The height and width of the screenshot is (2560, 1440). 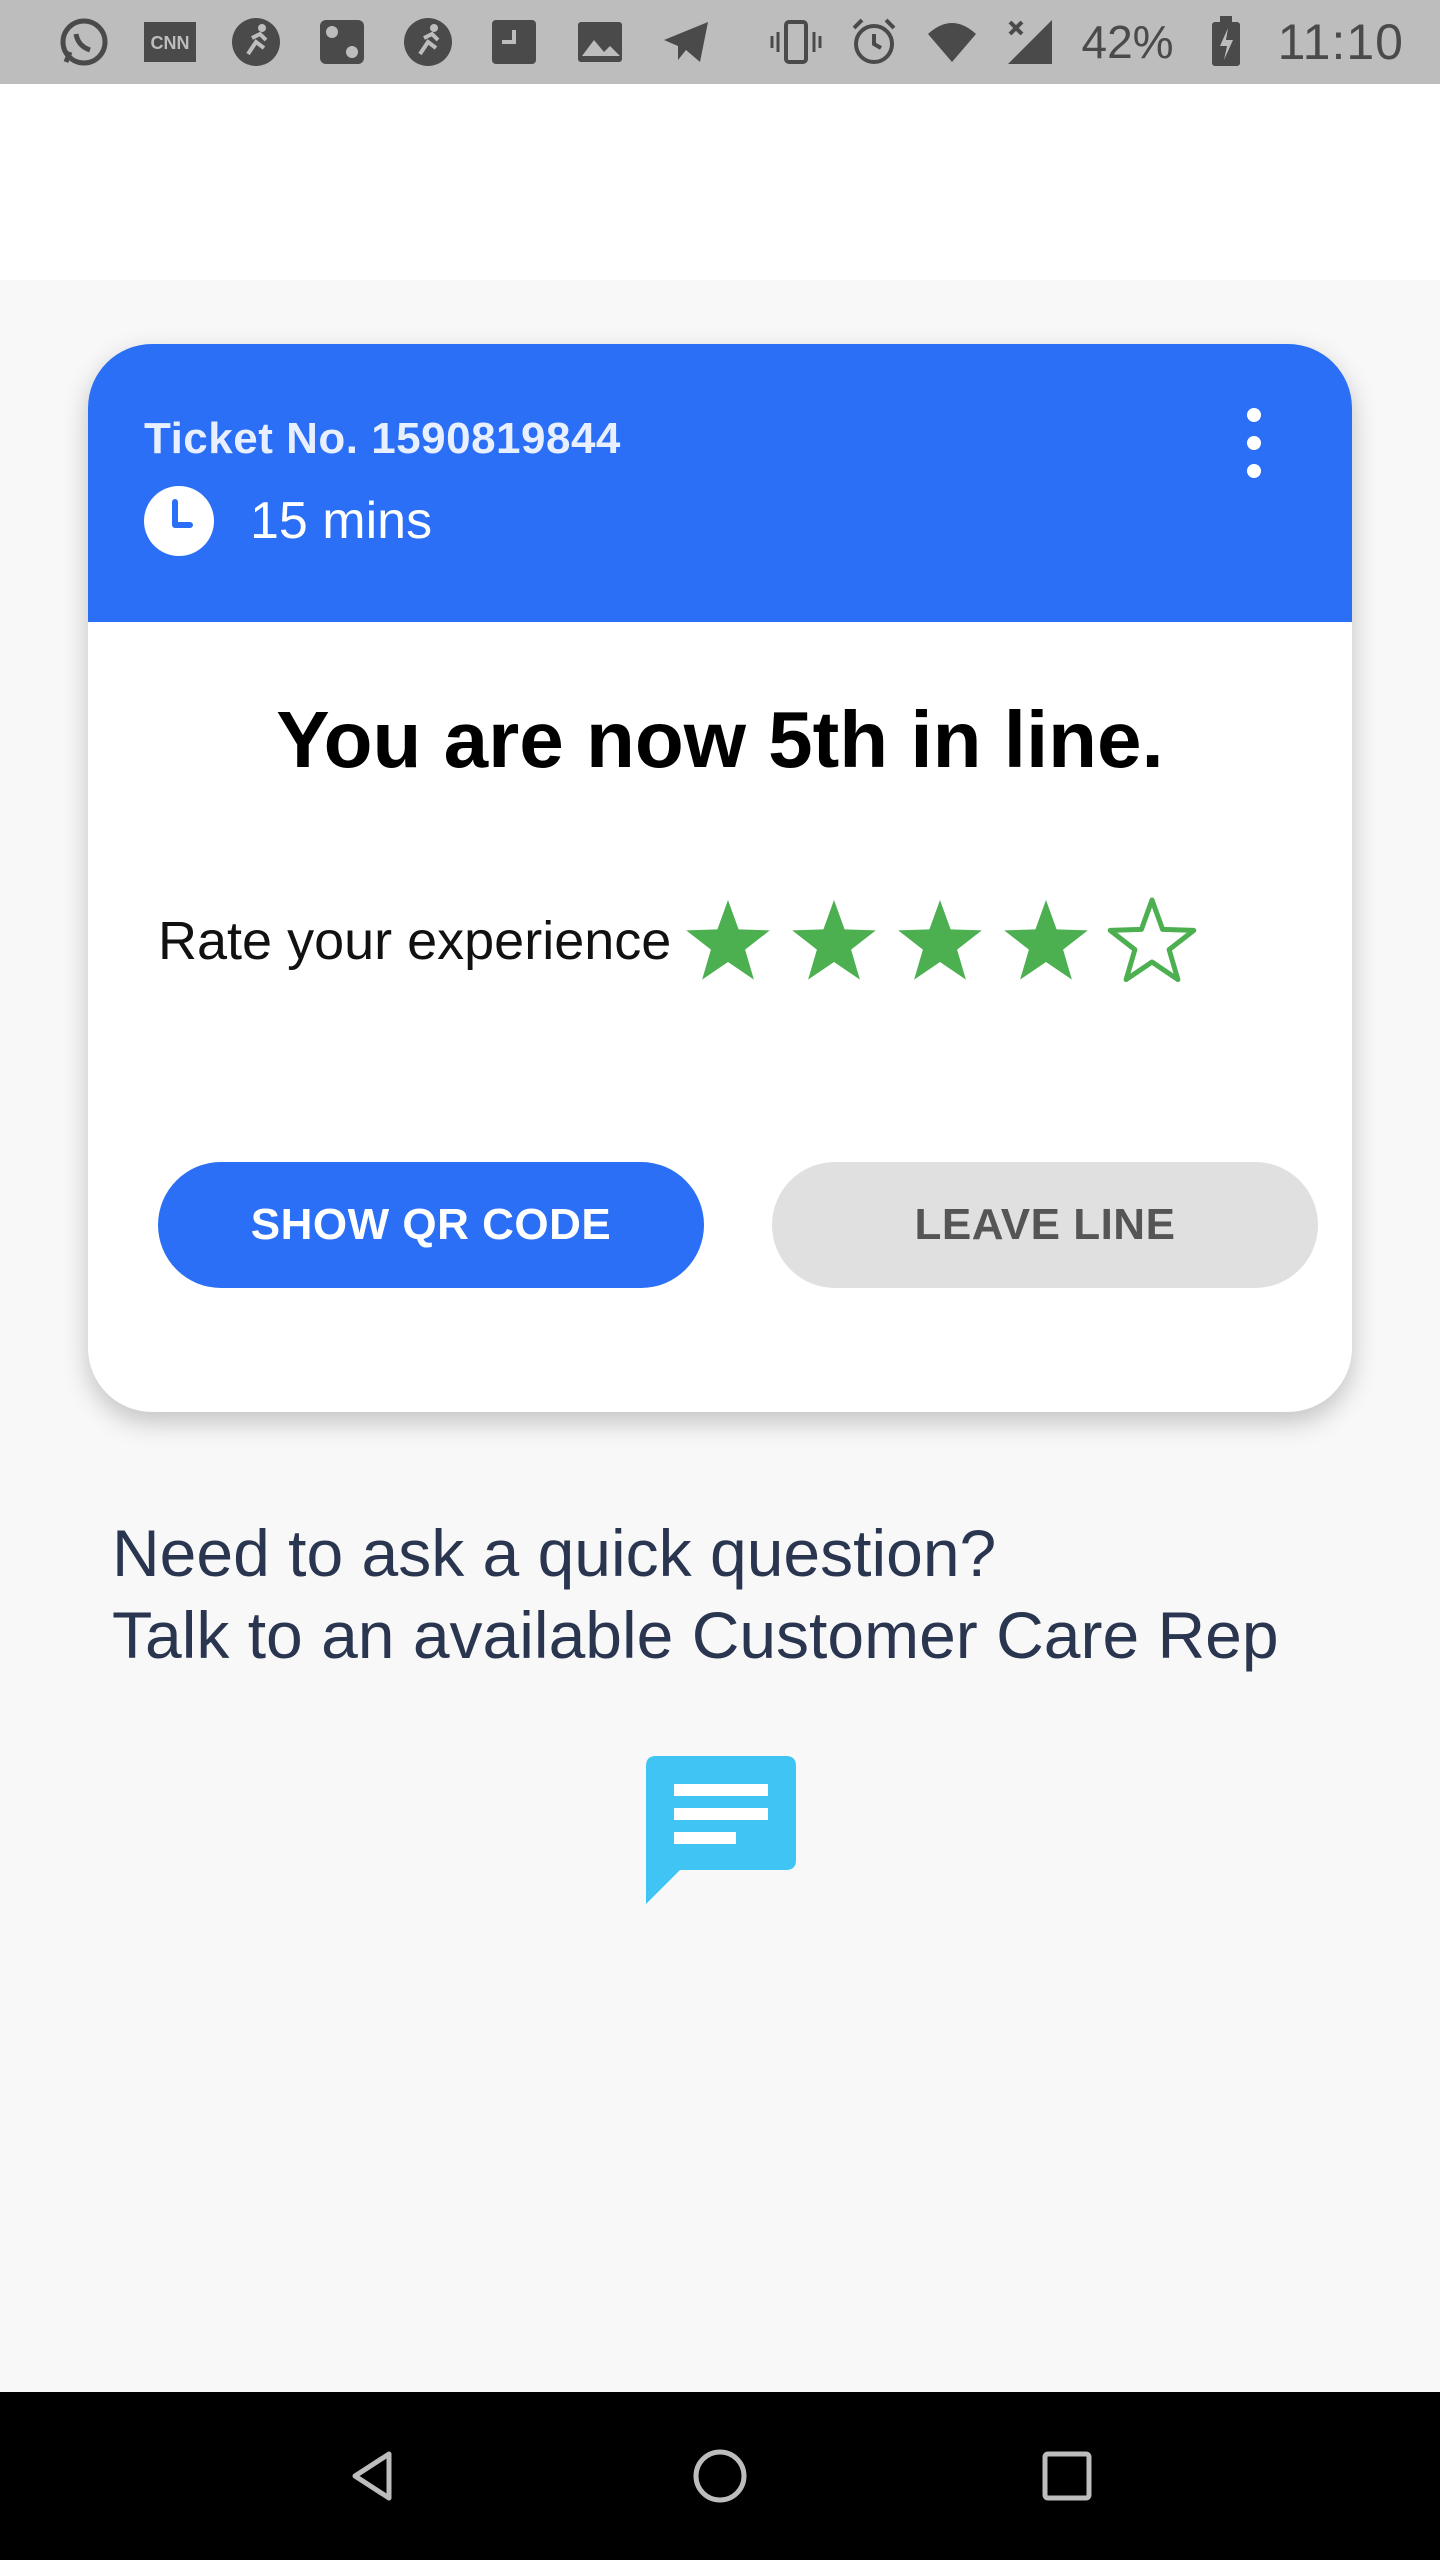 I want to click on back-icon, so click(x=373, y=2476).